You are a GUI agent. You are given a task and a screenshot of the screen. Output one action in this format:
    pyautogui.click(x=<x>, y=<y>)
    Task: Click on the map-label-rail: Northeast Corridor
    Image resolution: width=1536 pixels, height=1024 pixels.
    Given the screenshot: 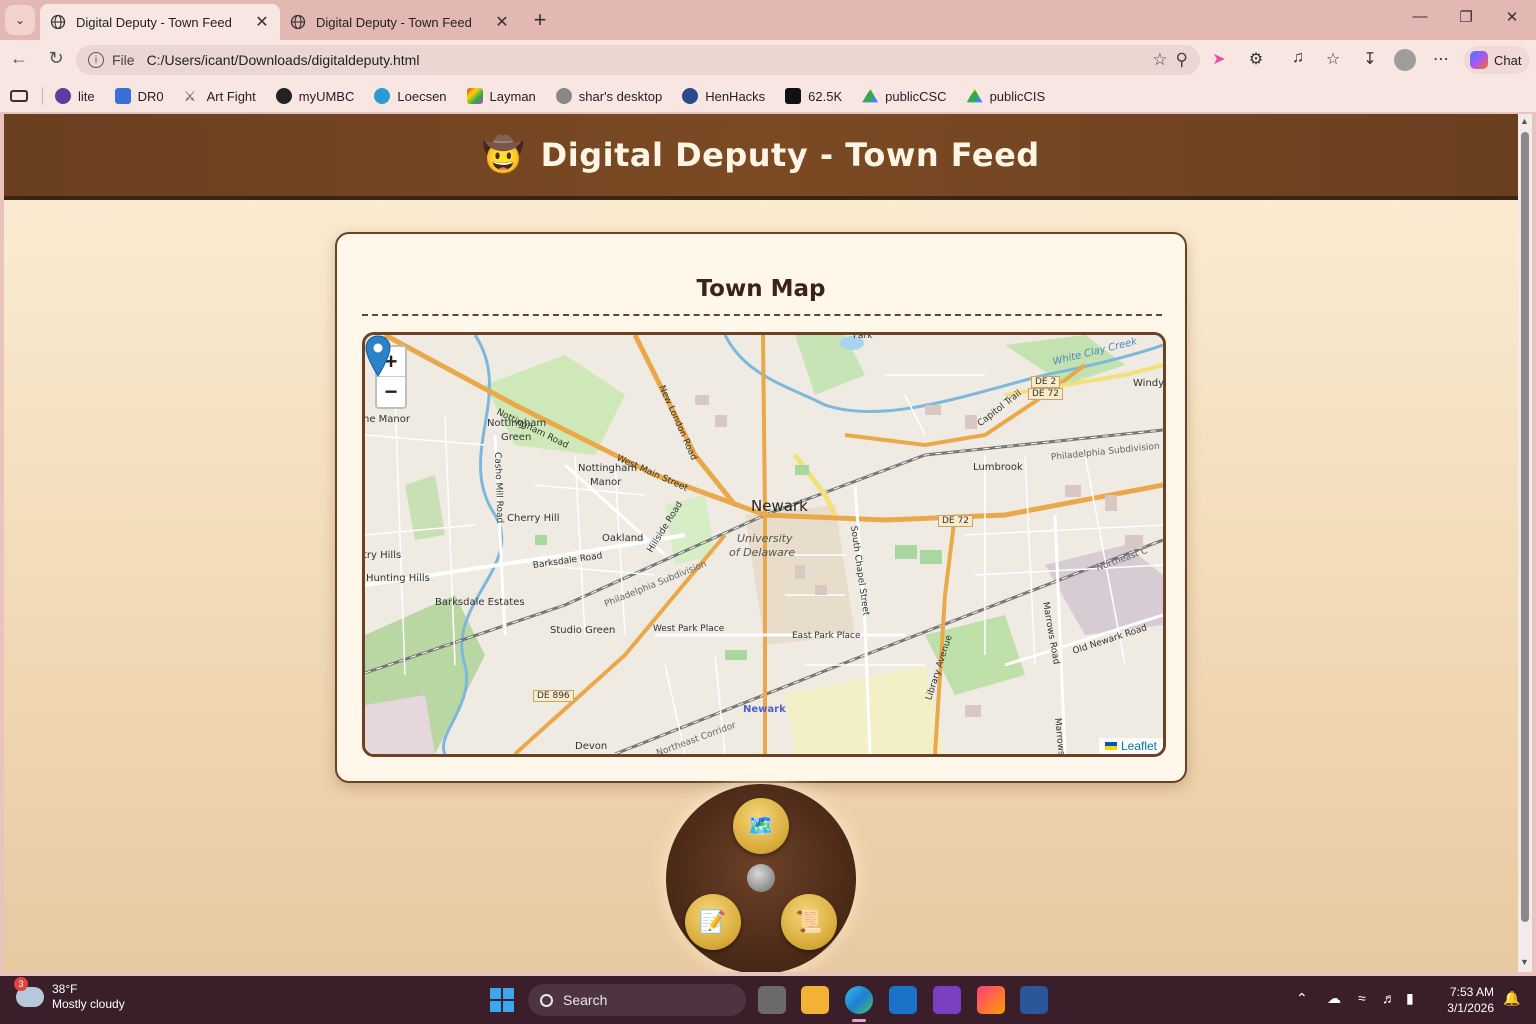 What is the action you would take?
    pyautogui.click(x=696, y=738)
    